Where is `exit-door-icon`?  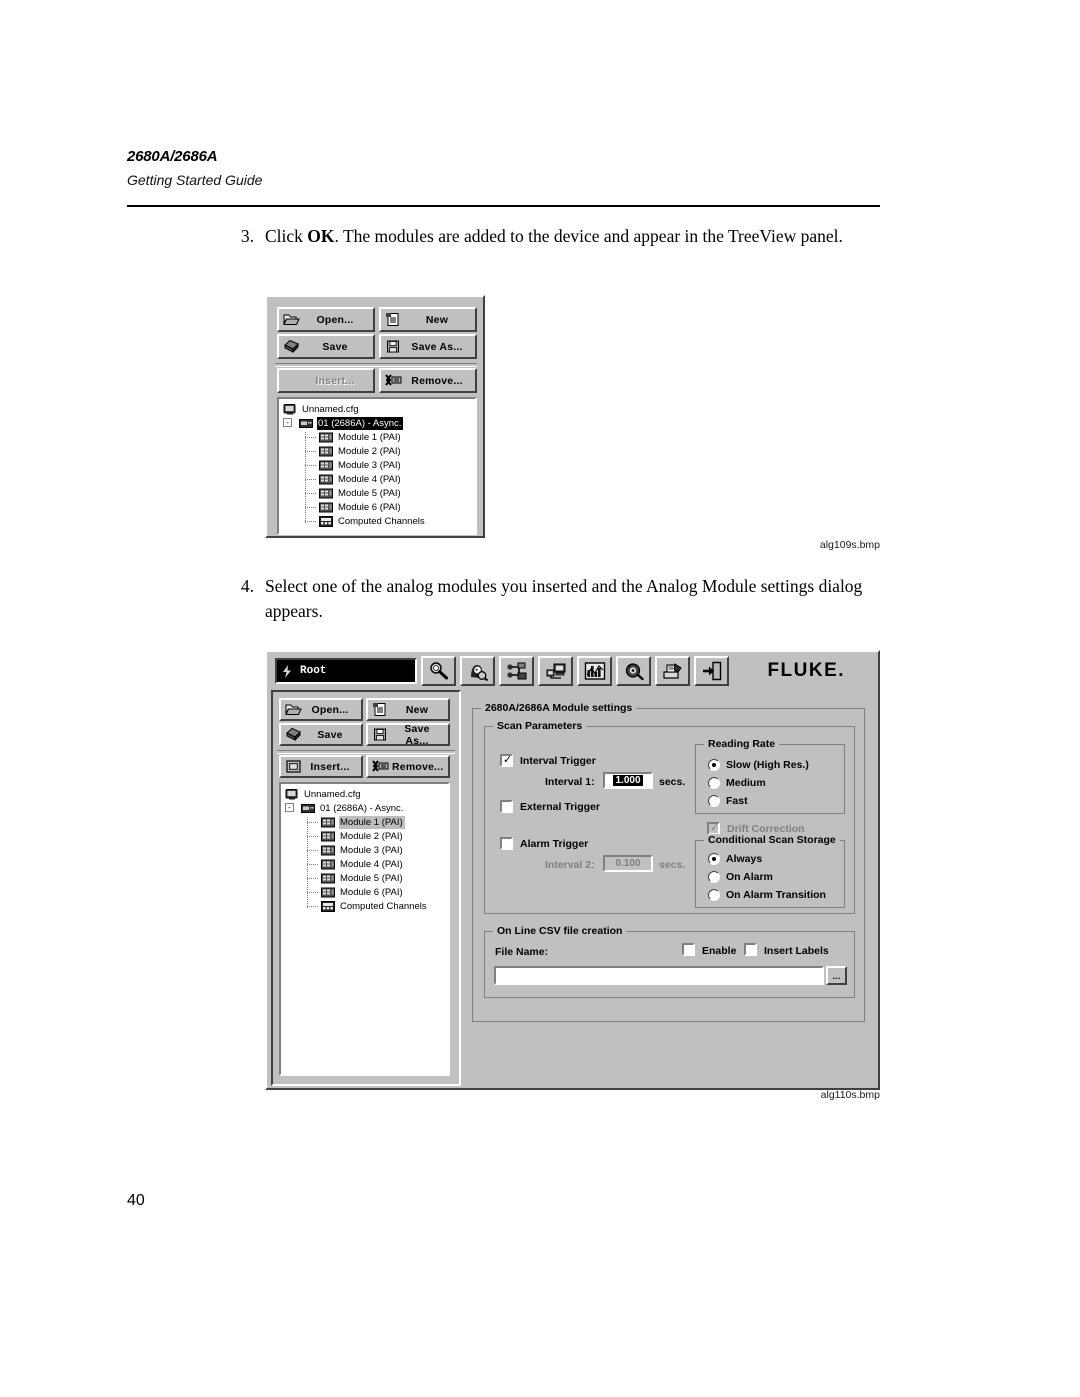
exit-door-icon is located at coordinates (711, 671).